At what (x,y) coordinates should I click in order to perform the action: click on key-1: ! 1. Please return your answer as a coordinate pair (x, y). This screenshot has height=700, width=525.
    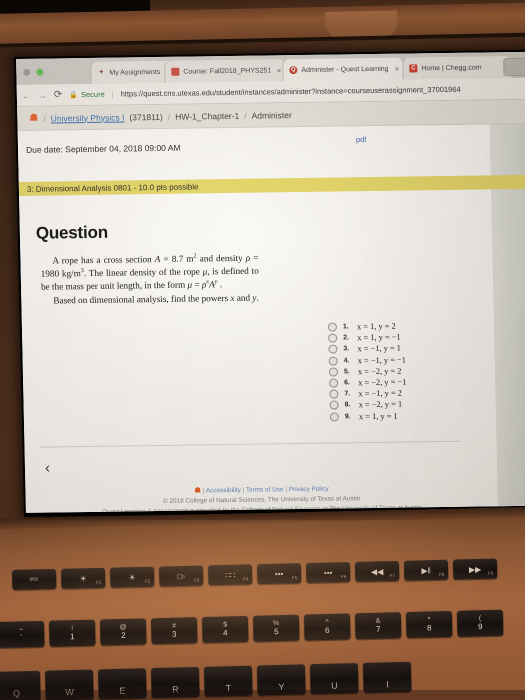
    Looking at the image, I should click on (72, 633).